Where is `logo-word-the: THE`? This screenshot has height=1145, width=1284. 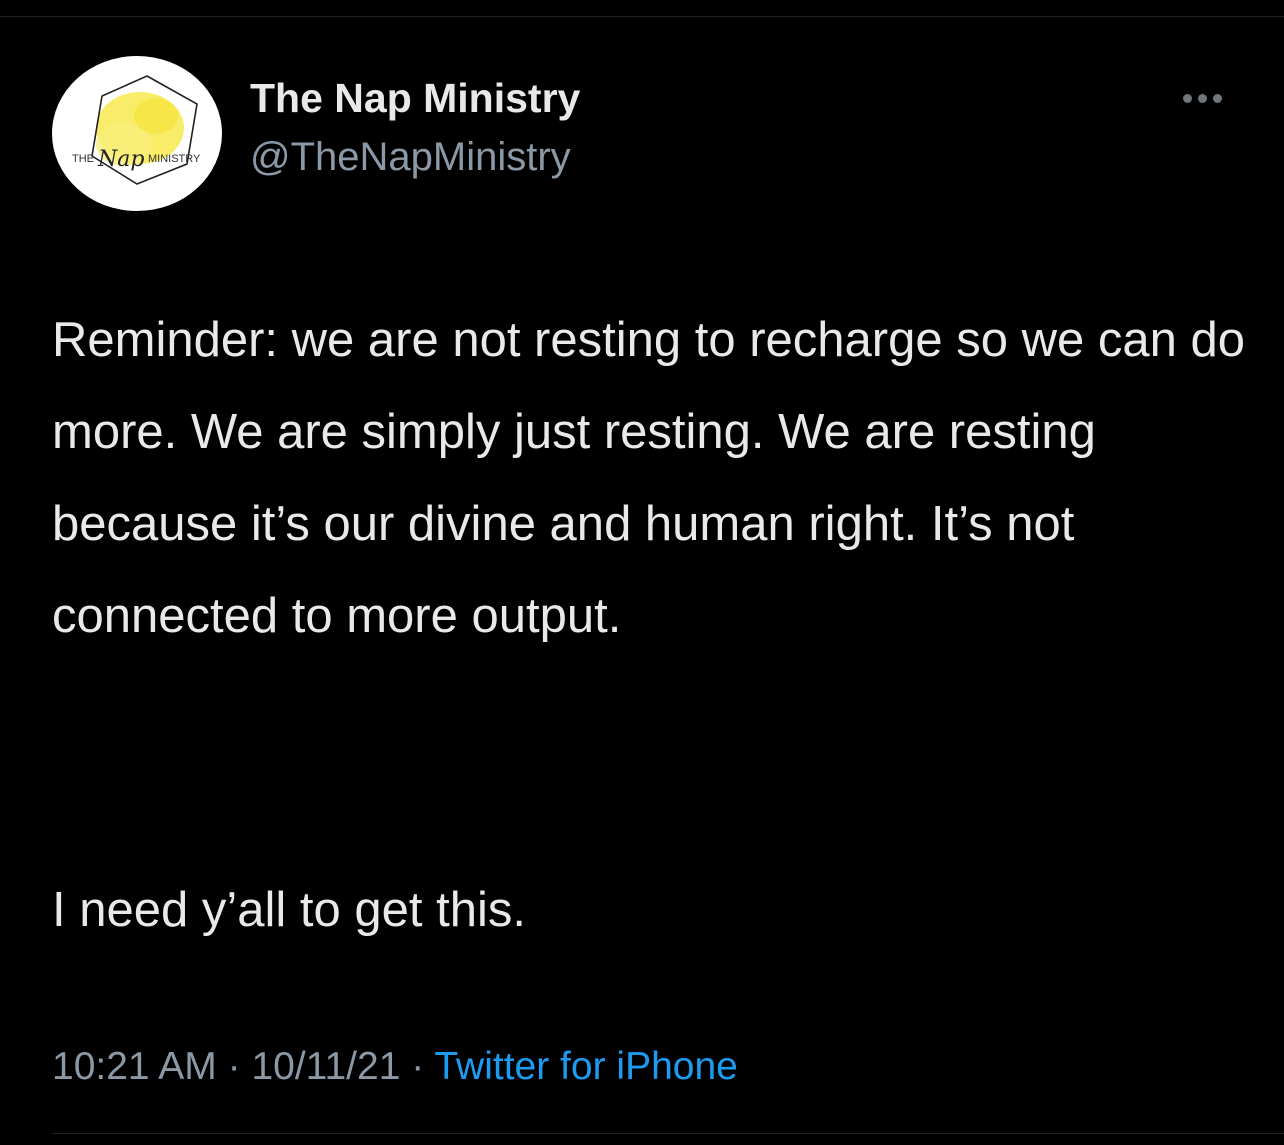
logo-word-the: THE is located at coordinates (83, 159).